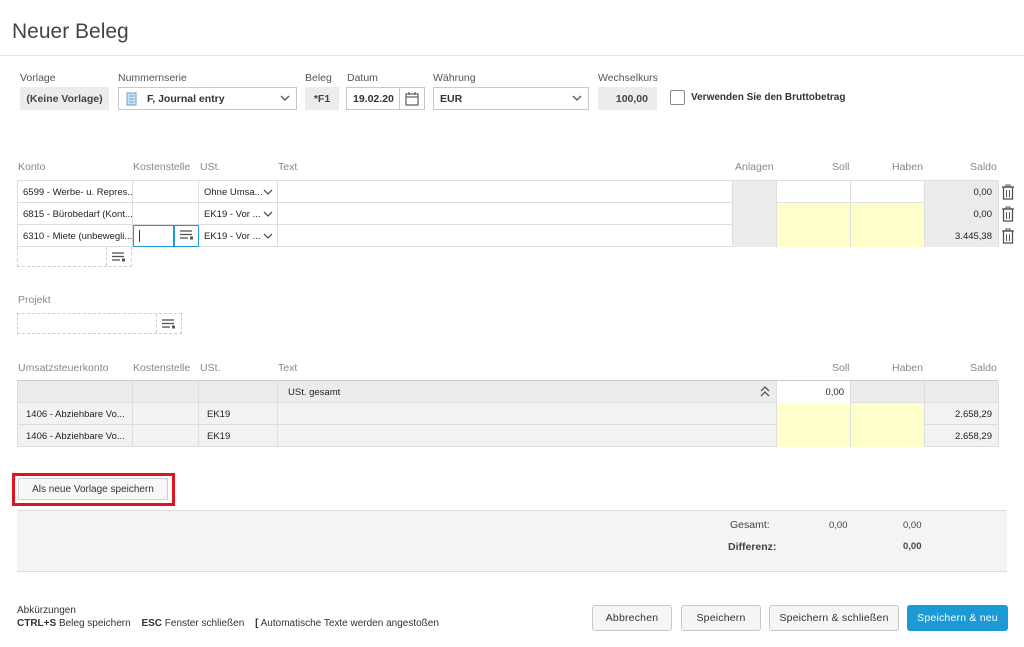 The height and width of the screenshot is (647, 1024). What do you see at coordinates (99, 323) in the screenshot?
I see `projekt-input` at bounding box center [99, 323].